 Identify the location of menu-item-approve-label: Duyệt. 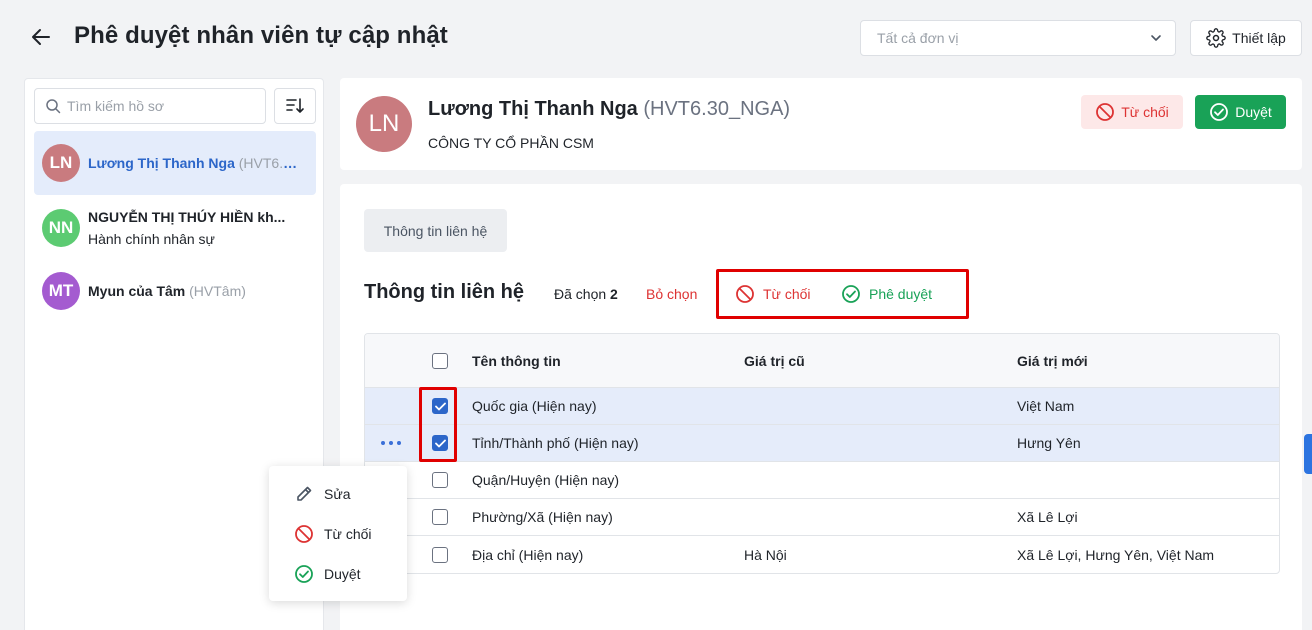
(342, 574).